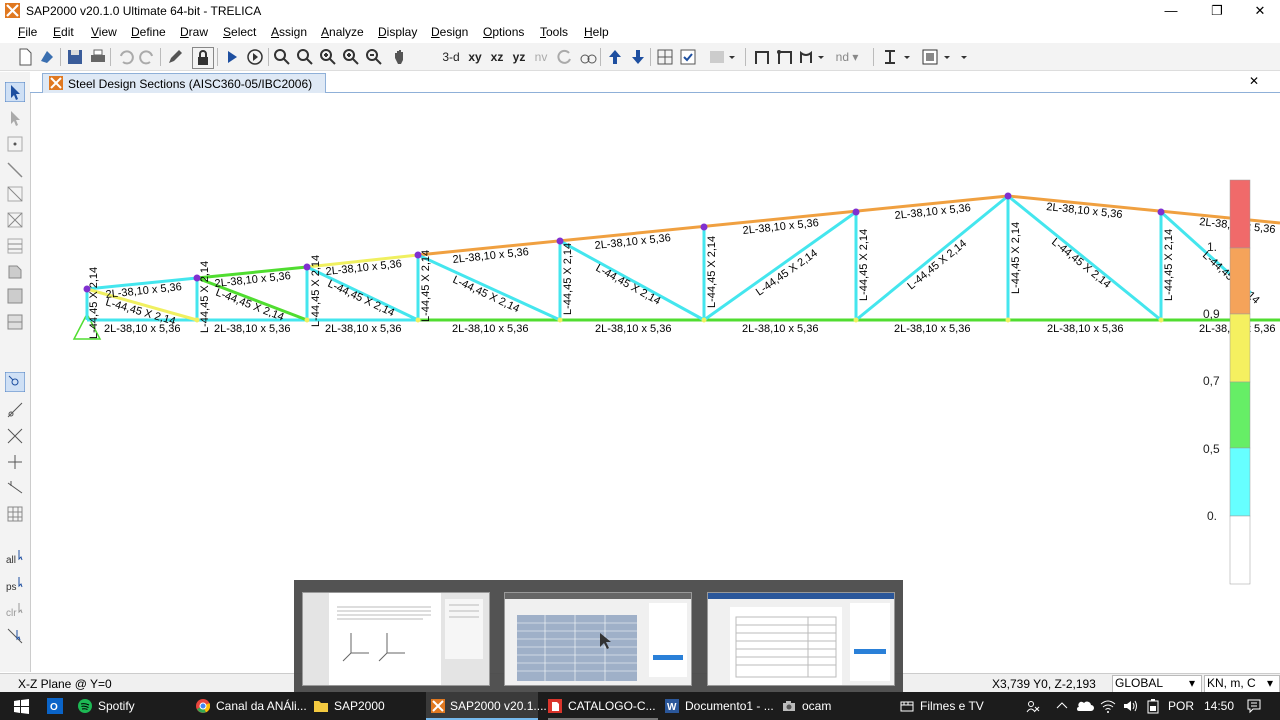  Describe the element at coordinates (1181, 706) in the screenshot. I see `language-indicator: POR` at that location.